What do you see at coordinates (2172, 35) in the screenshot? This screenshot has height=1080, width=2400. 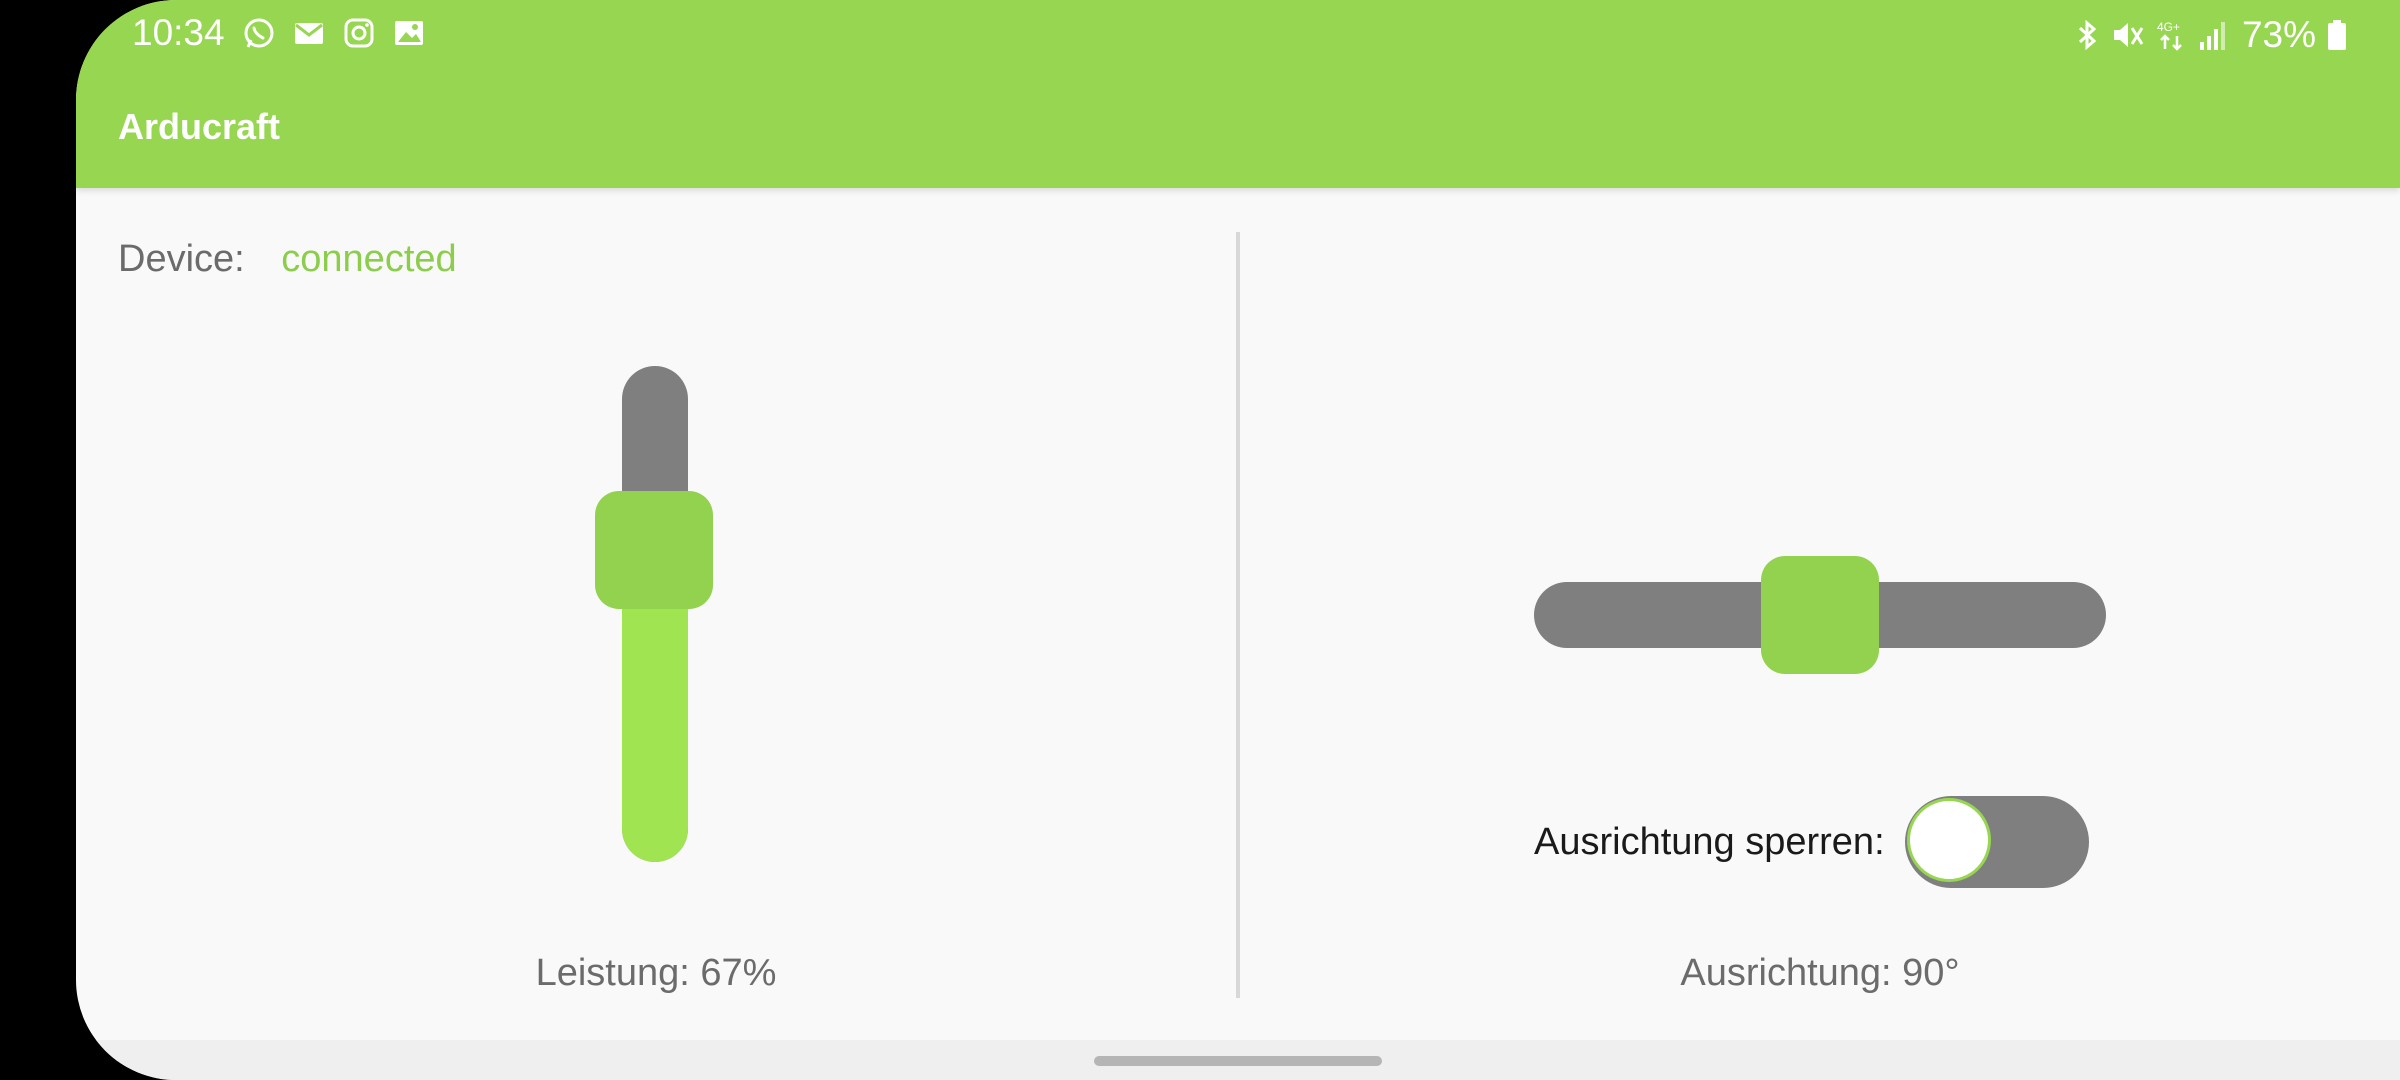 I see `network-4g-icon: 4G+` at bounding box center [2172, 35].